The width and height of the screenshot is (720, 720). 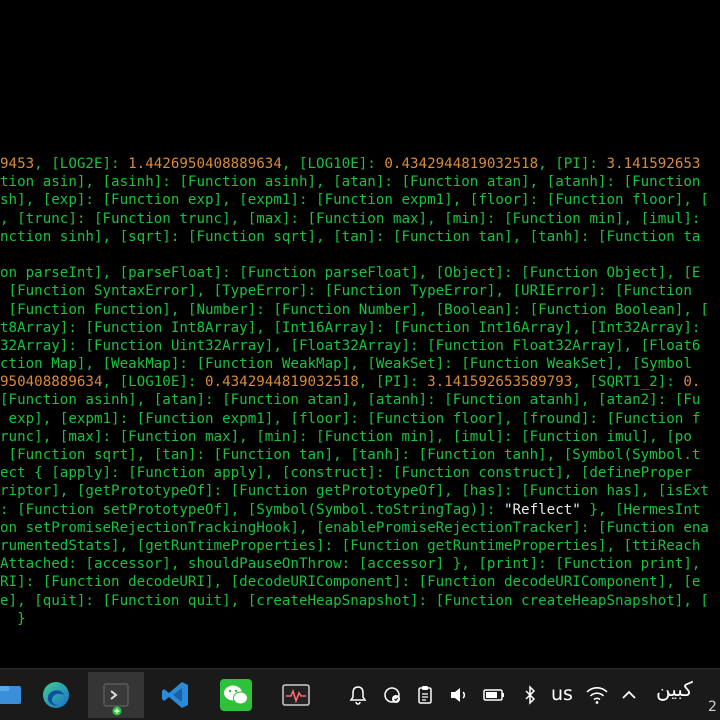 What do you see at coordinates (346, 291) in the screenshot?
I see `terminal-text-segment: [Function SyntaxError], [TypeError]` at bounding box center [346, 291].